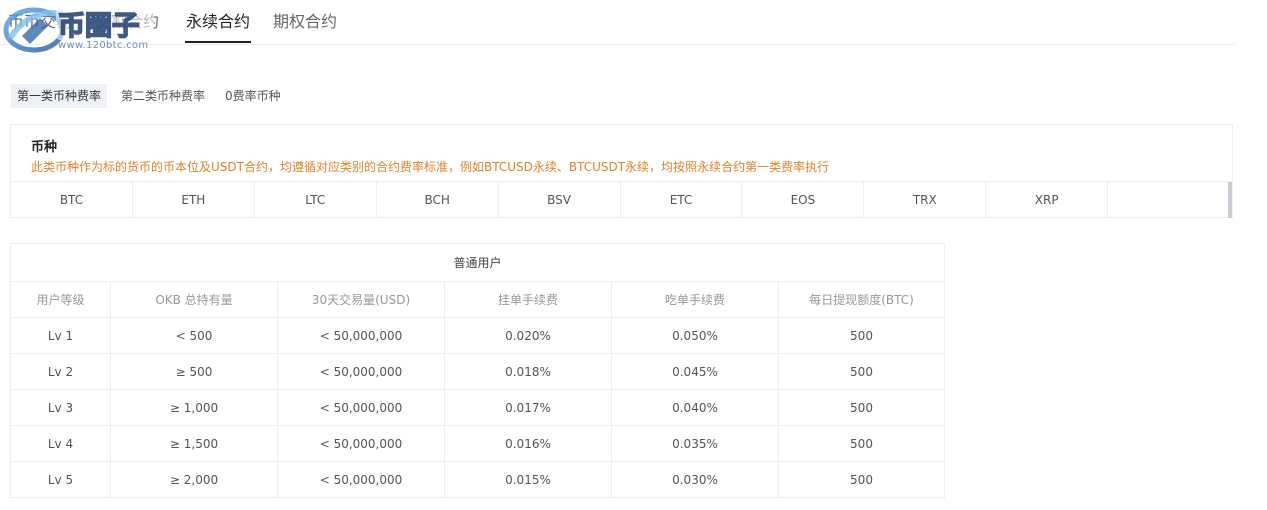 Image resolution: width=1267 pixels, height=510 pixels. What do you see at coordinates (528, 407) in the screenshot?
I see `cell-maker-fee: 0.017%` at bounding box center [528, 407].